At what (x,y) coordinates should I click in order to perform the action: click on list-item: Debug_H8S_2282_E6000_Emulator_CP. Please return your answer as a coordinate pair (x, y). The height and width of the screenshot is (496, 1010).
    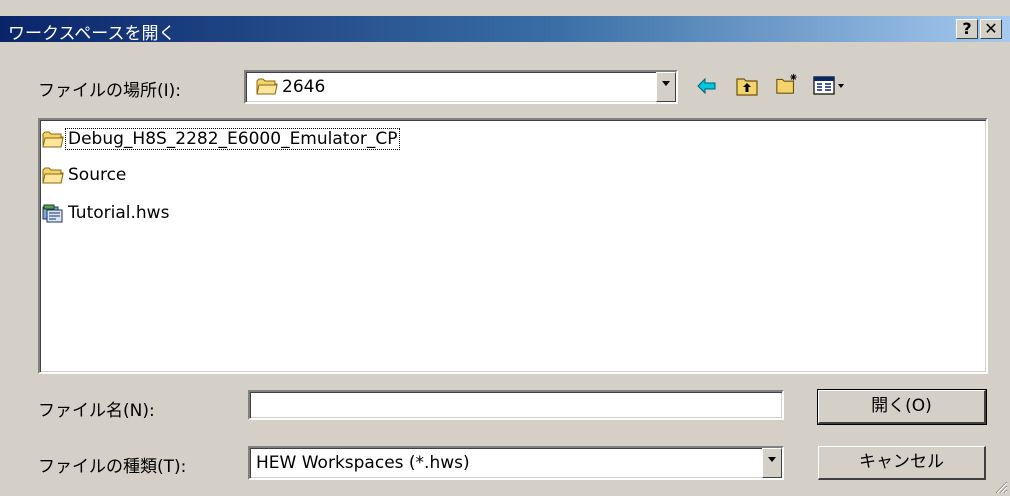
    Looking at the image, I should click on (262, 139).